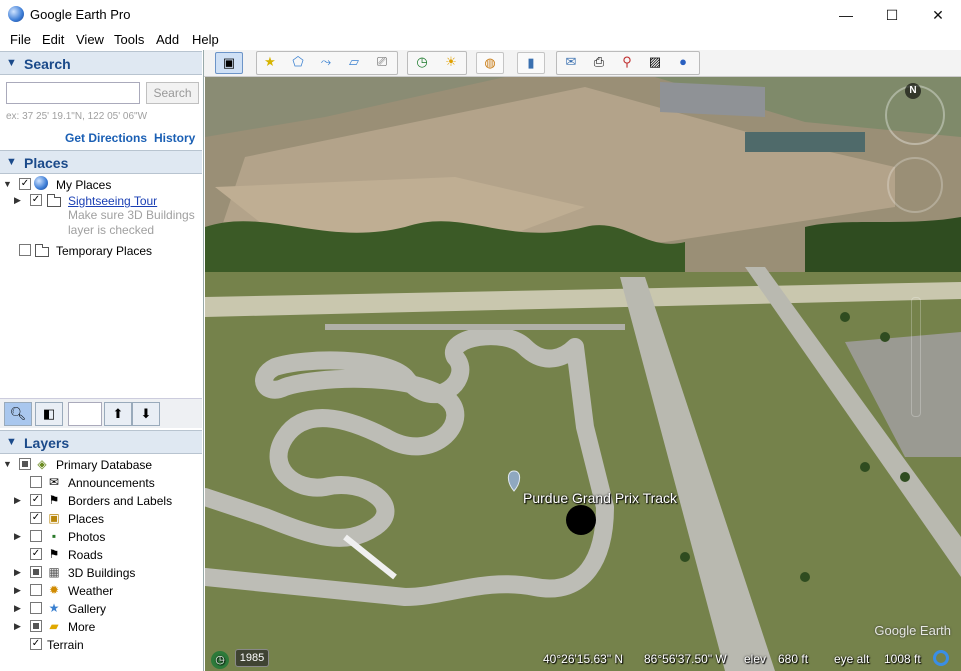  I want to click on close-button: ✕, so click(938, 15).